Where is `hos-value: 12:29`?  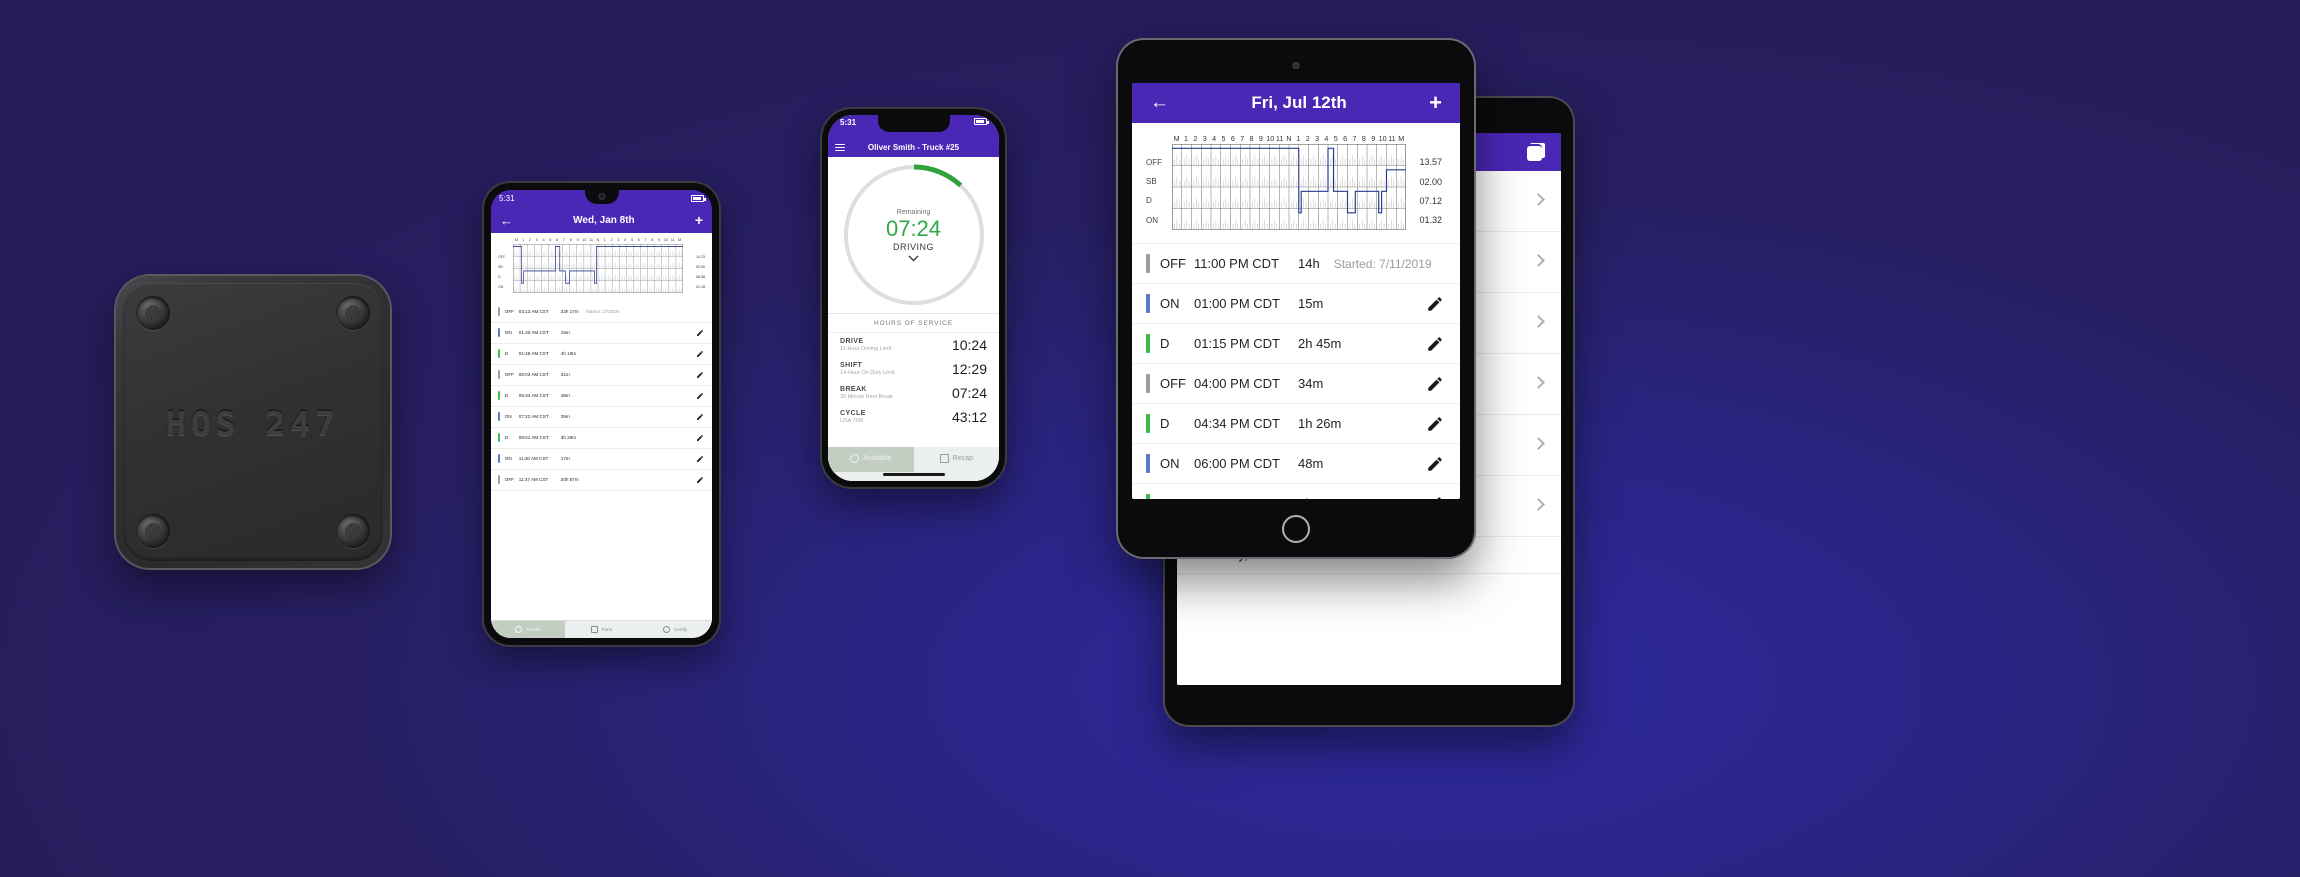
hos-value: 12:29 is located at coordinates (969, 369).